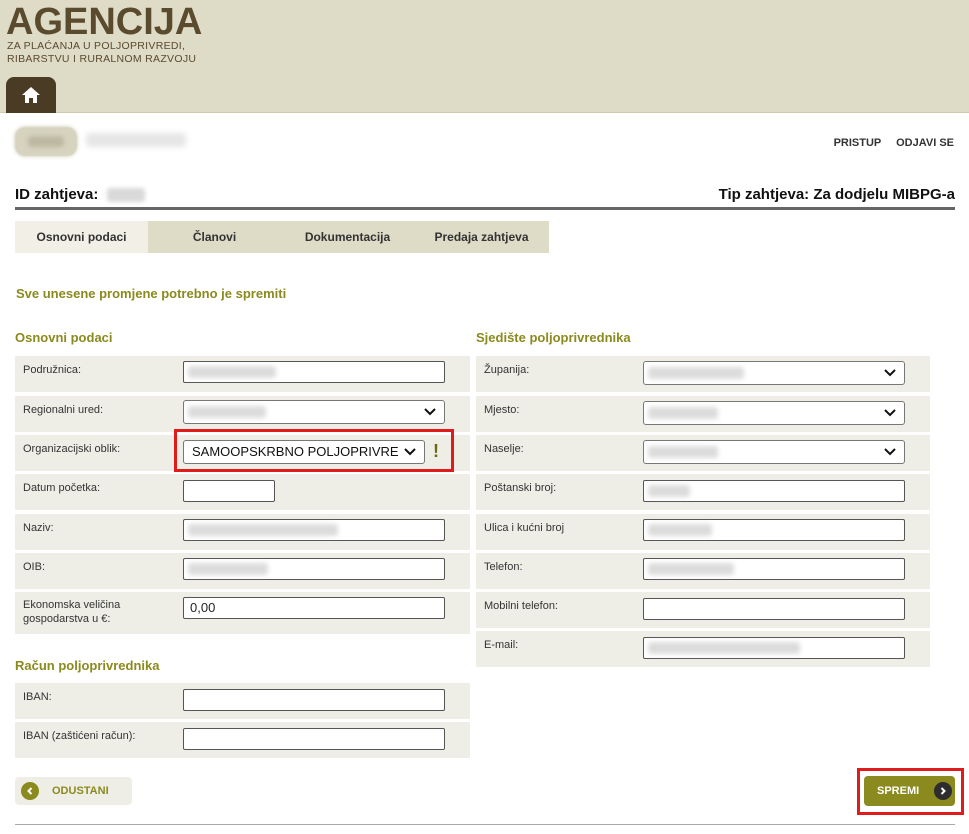 Image resolution: width=969 pixels, height=834 pixels. What do you see at coordinates (501, 645) in the screenshot?
I see `label-email: E-mail:` at bounding box center [501, 645].